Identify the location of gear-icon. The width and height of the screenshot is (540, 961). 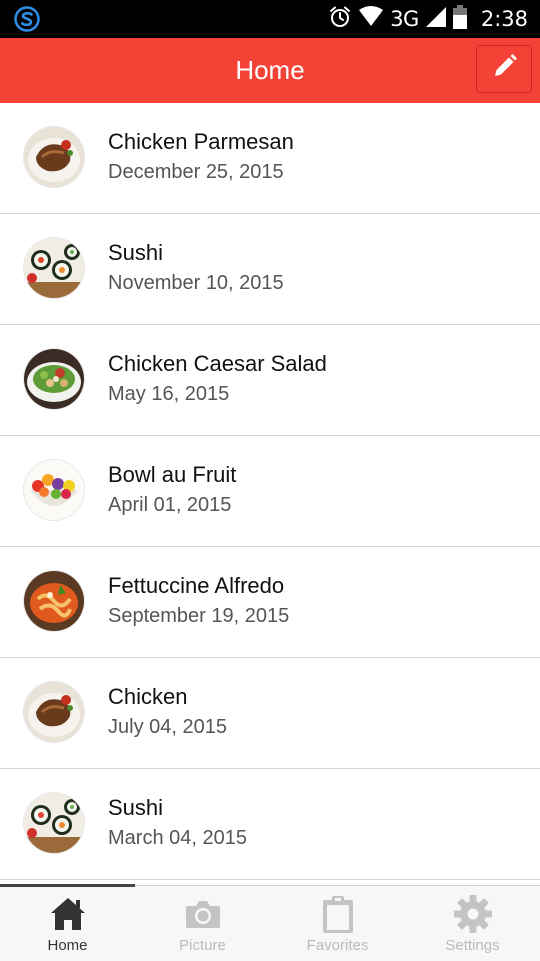
(473, 914).